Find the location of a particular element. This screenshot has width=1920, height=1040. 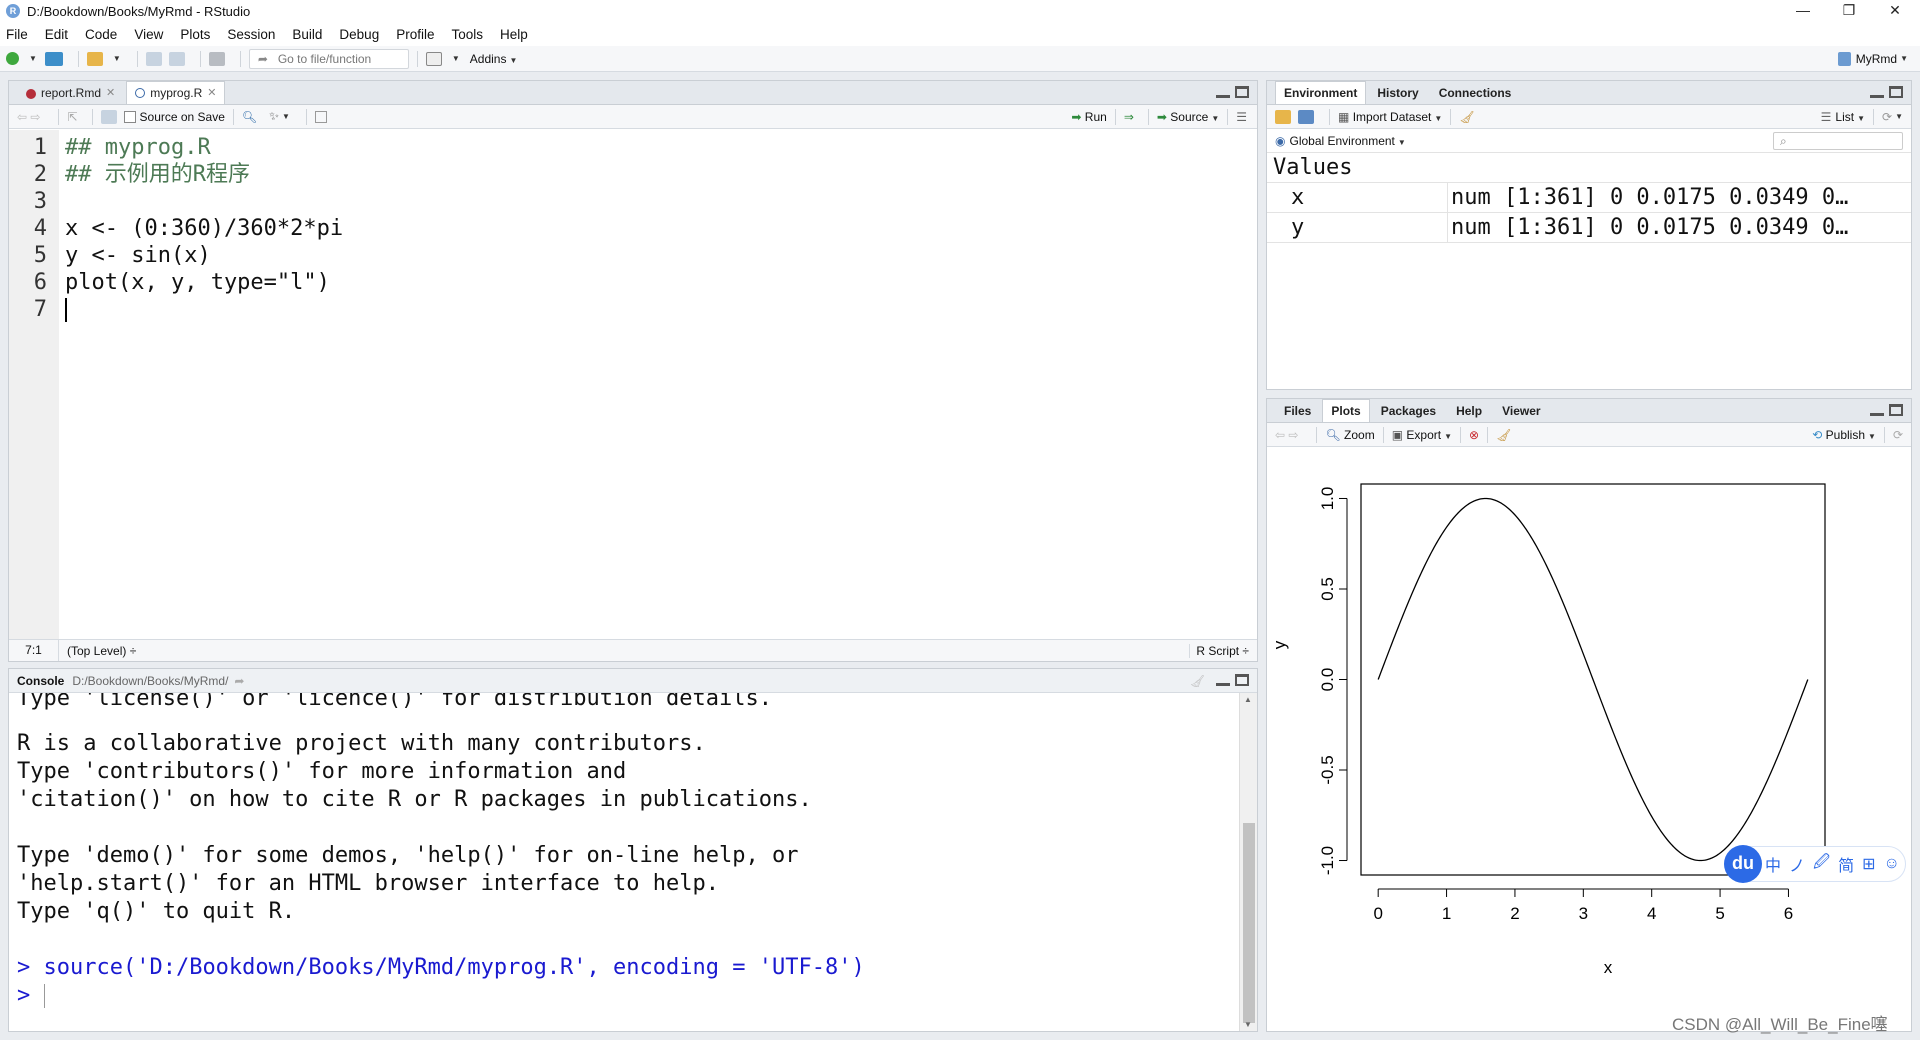

tab-help: Help is located at coordinates (1469, 411).